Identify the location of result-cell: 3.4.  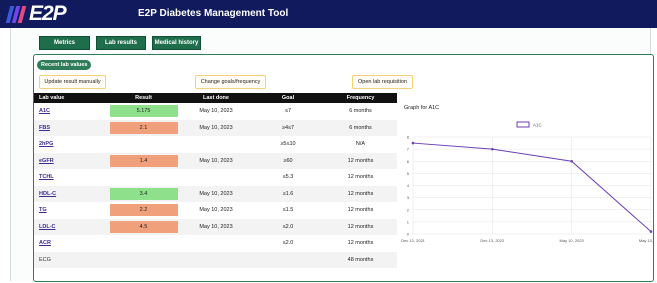
(143, 193).